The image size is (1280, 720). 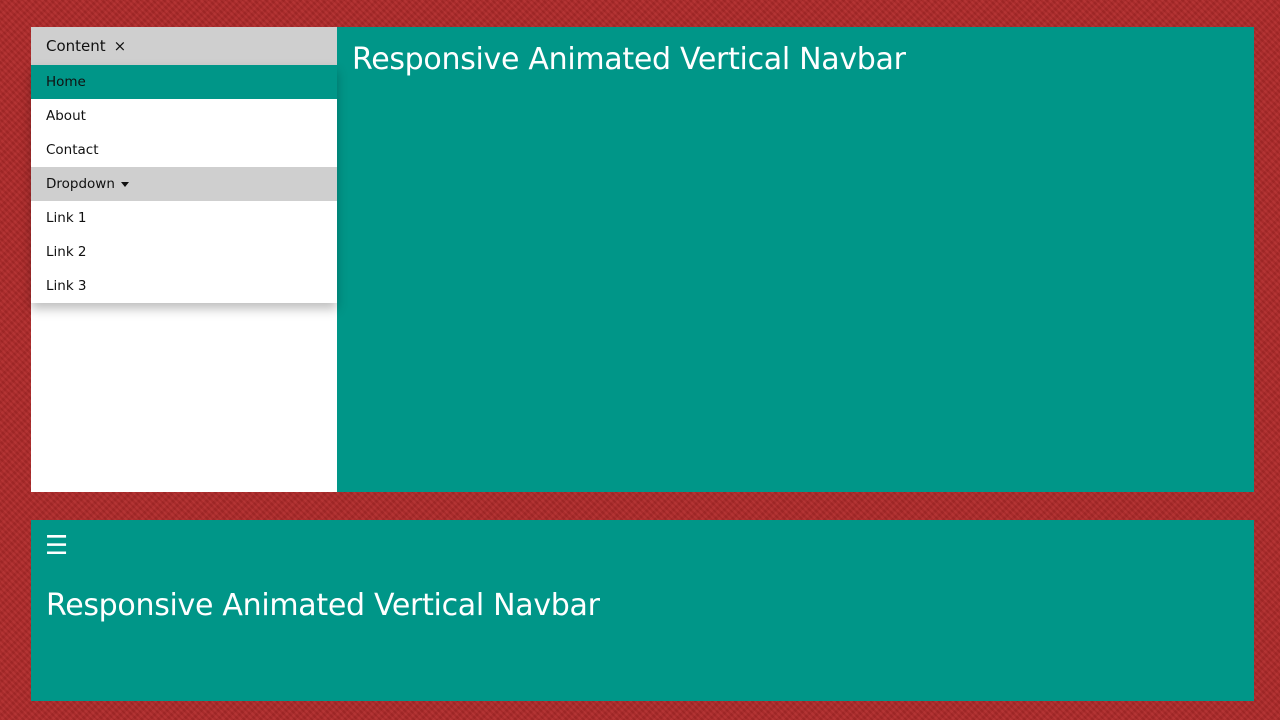 What do you see at coordinates (72, 150) in the screenshot?
I see `sidebar-item-label: Contact` at bounding box center [72, 150].